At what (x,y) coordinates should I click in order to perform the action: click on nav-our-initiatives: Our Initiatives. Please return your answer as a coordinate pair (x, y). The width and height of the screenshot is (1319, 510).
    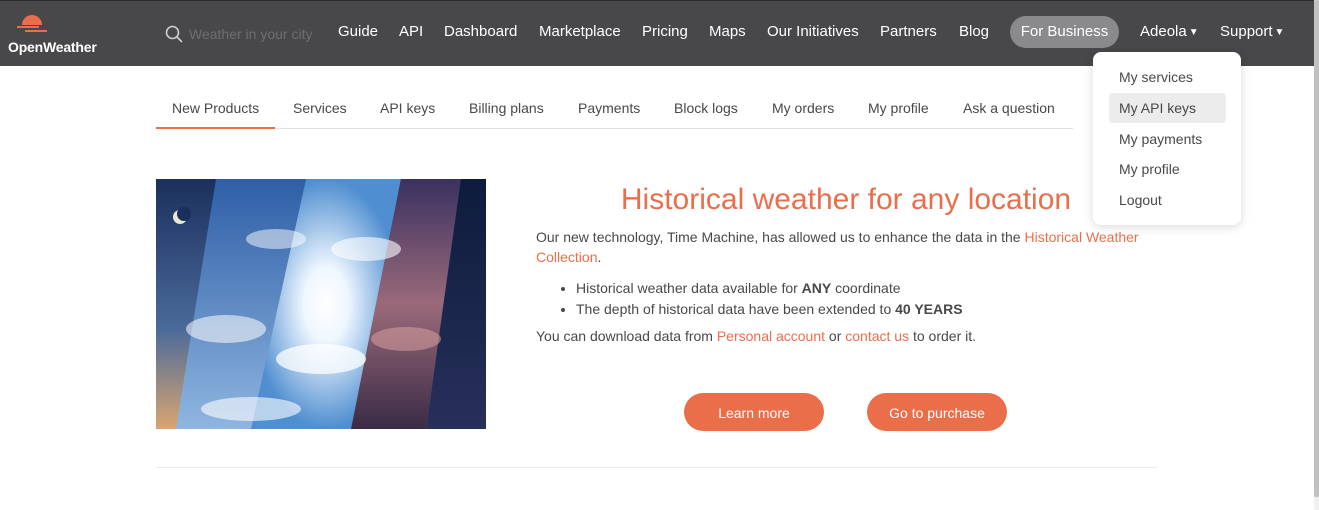
    Looking at the image, I should click on (813, 31).